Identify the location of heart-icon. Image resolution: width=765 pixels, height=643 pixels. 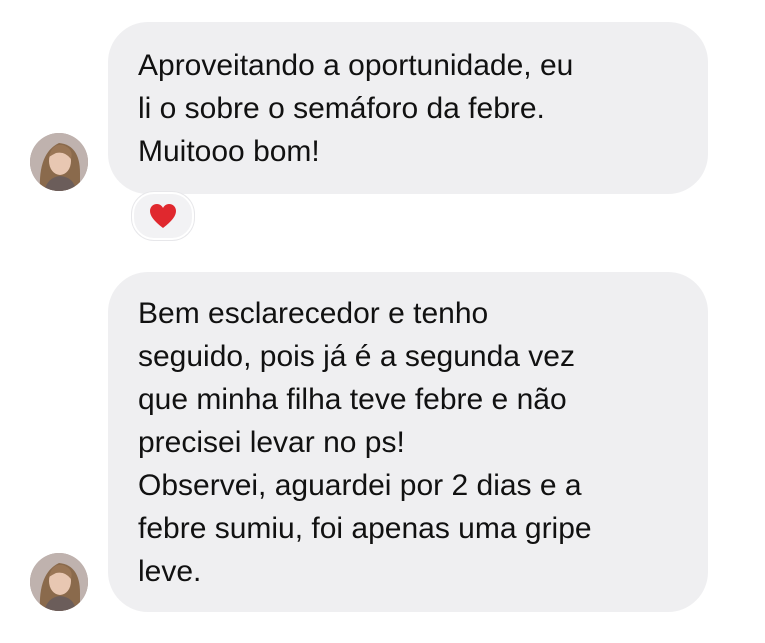
(163, 216).